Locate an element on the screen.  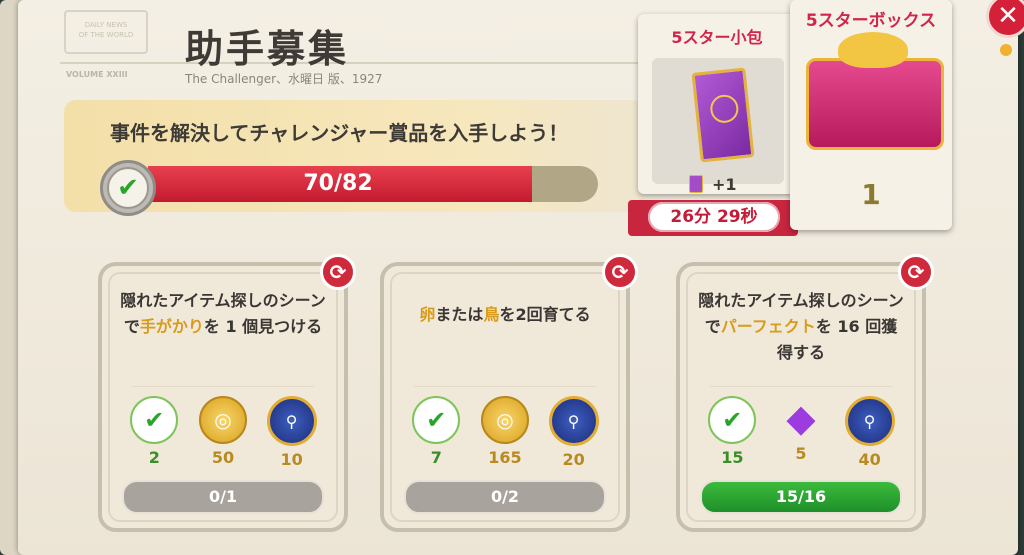
reward-item: ✔ 7 is located at coordinates (436, 432).